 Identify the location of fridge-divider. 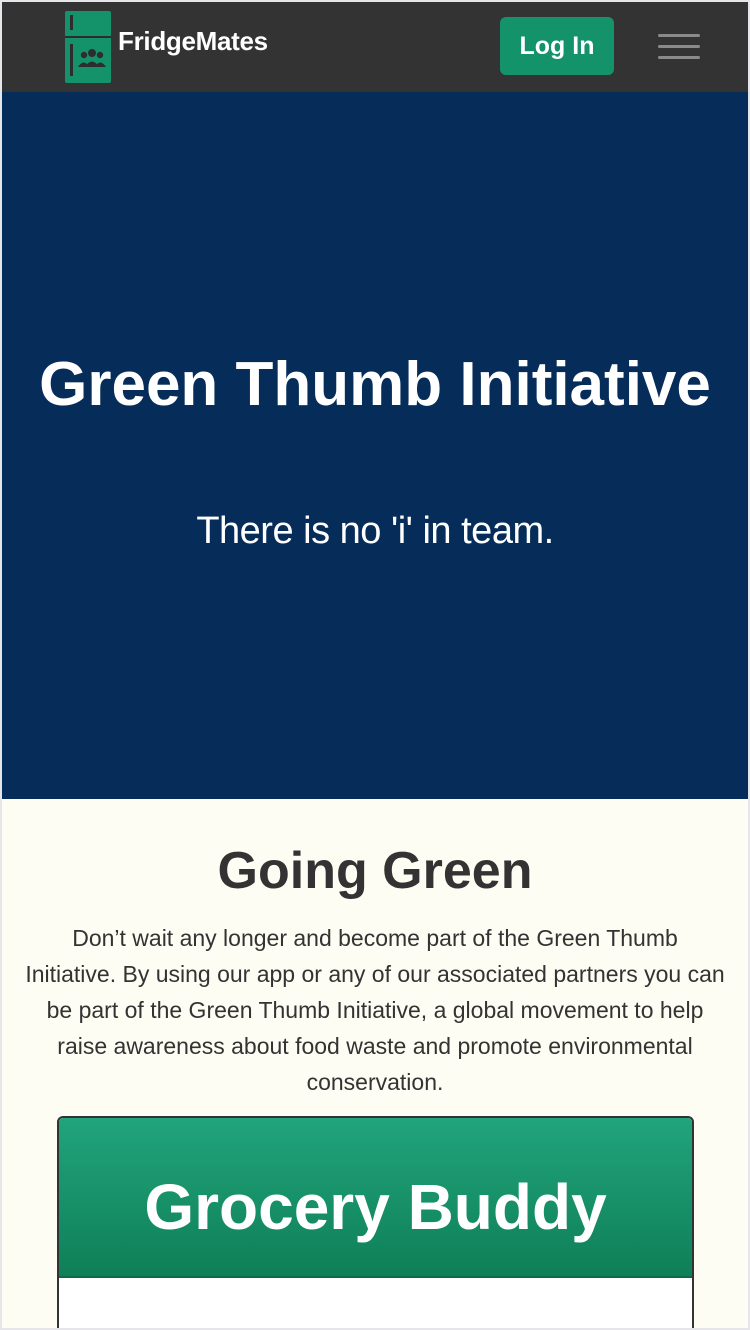
(88, 37).